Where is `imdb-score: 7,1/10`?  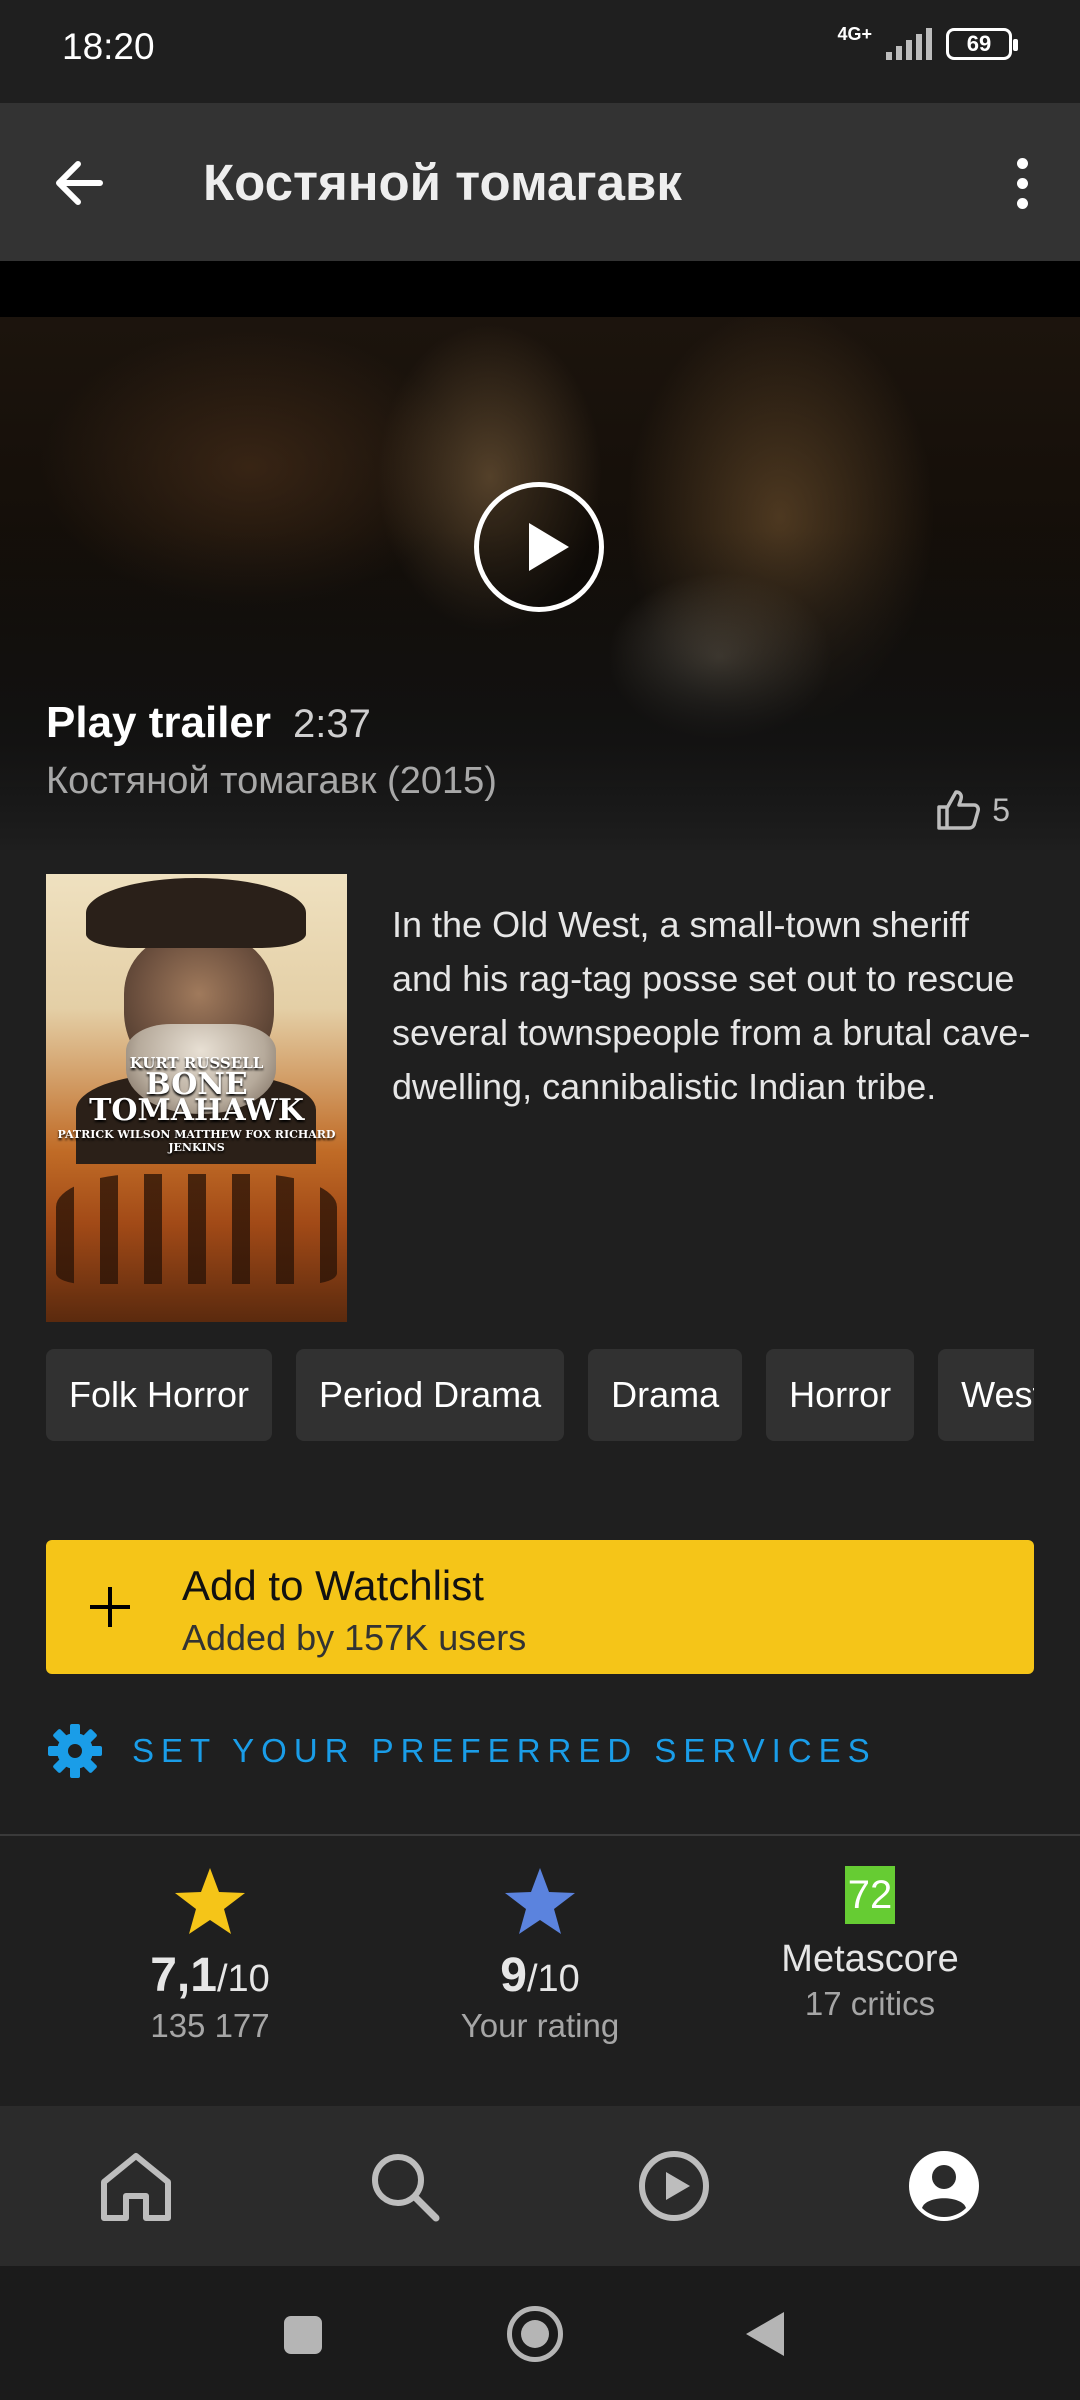
imdb-score: 7,1/10 is located at coordinates (210, 1975).